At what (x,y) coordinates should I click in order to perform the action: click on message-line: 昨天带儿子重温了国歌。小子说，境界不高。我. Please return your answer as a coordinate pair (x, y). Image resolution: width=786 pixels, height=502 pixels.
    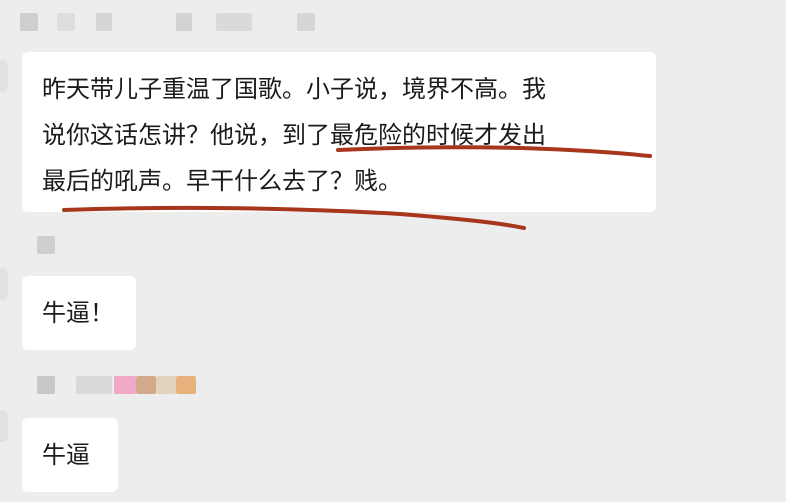
    Looking at the image, I should click on (294, 89).